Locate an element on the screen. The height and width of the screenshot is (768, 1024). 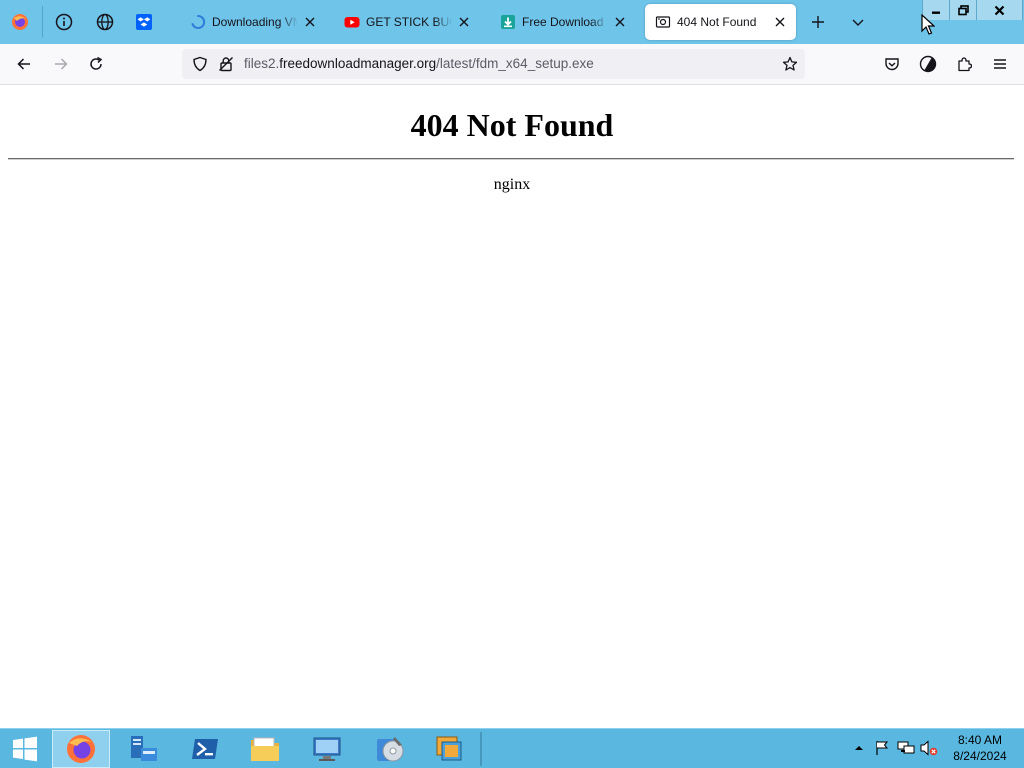
tab-free-download-manager: Free Download Manager is located at coordinates (563, 22).